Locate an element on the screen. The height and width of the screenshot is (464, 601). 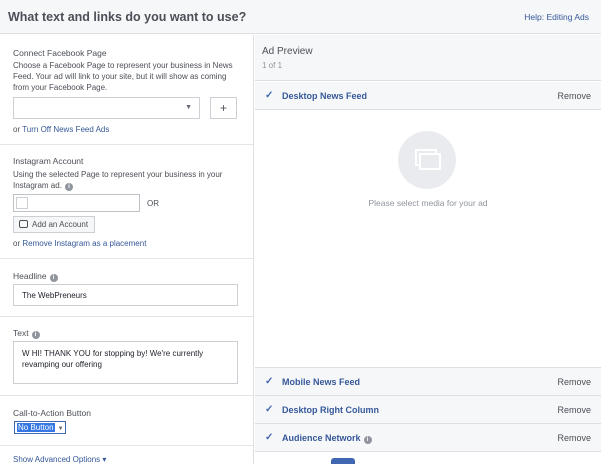
cta-label: Call-to-Action Button is located at coordinates (52, 413).